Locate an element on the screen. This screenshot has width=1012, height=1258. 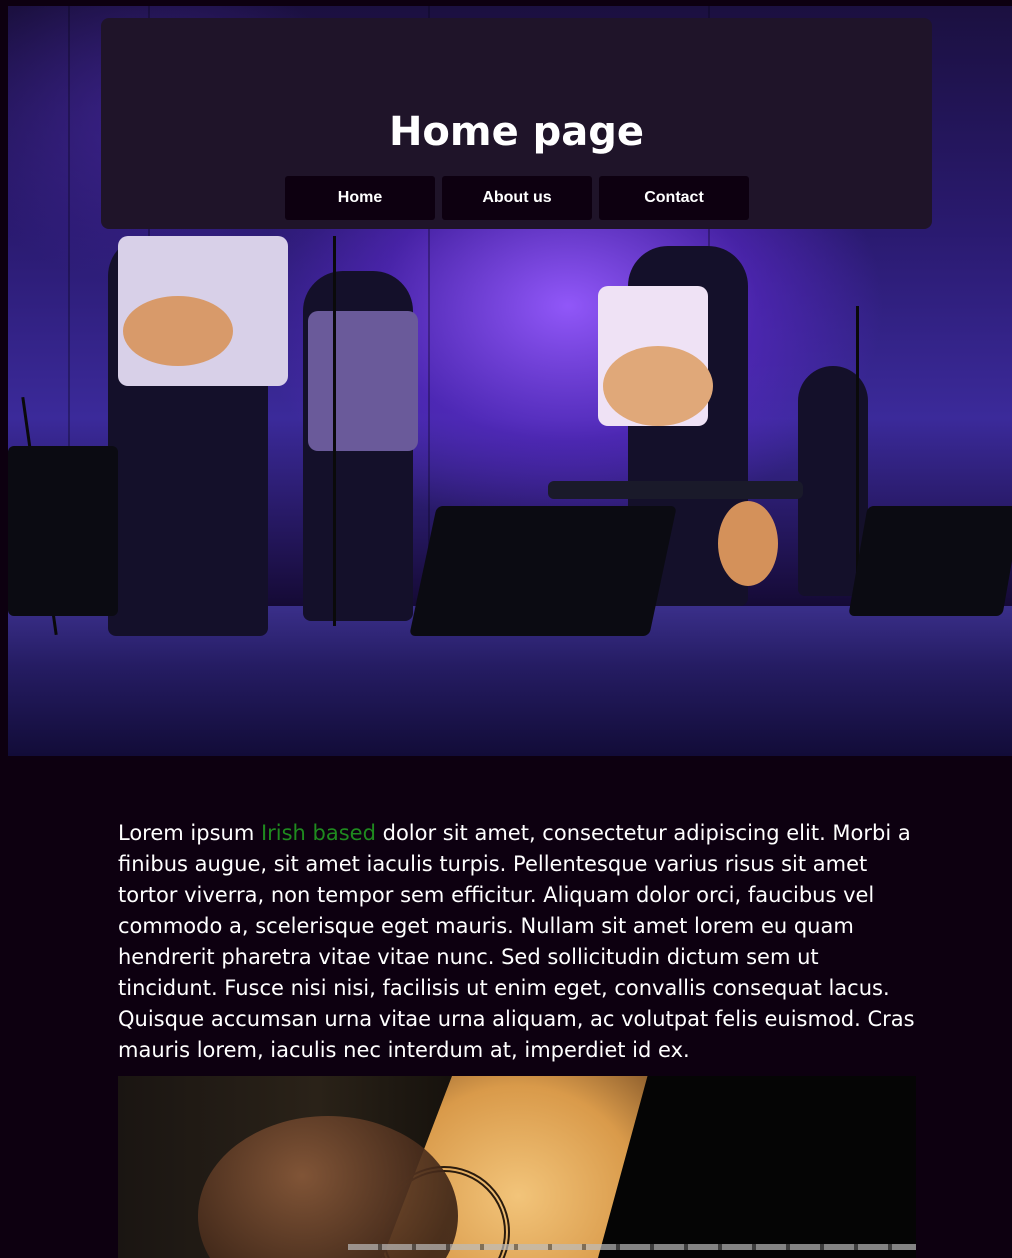
nav-about-button: About us is located at coordinates (517, 198).